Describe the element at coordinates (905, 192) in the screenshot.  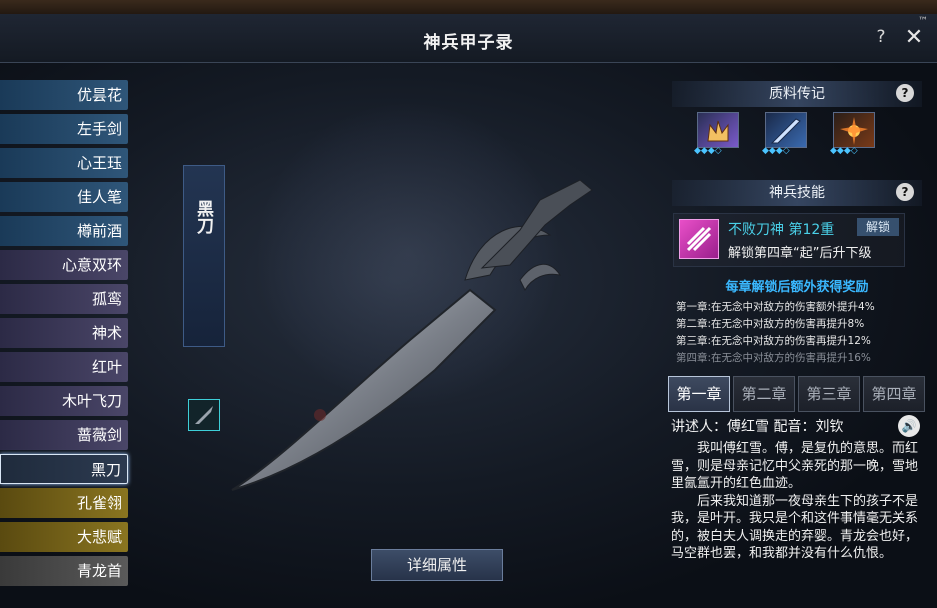
I see `skill-help-button: ?` at that location.